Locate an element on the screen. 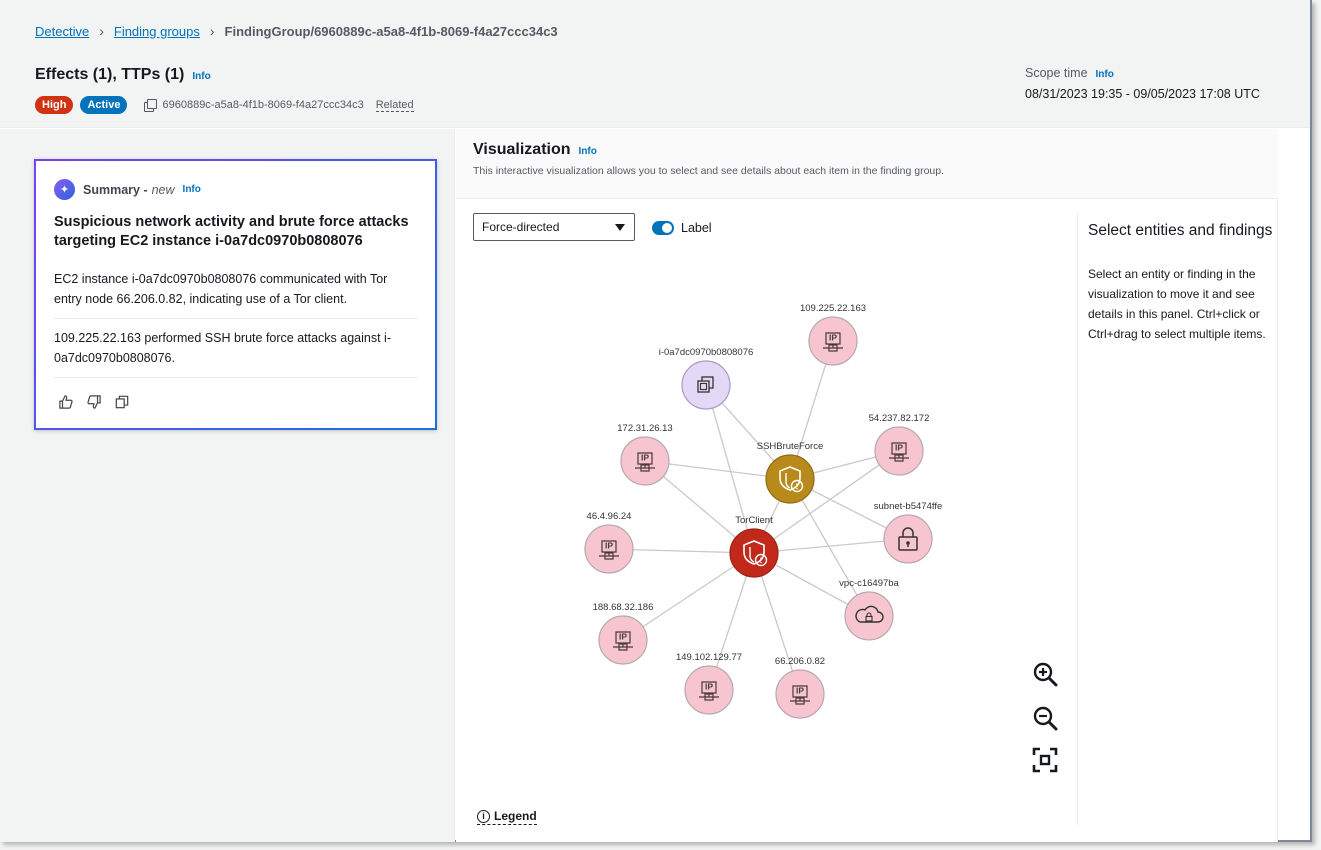 Image resolution: width=1321 pixels, height=850 pixels. graph-node-ip7: IP 66.206.0.82 is located at coordinates (800, 687).